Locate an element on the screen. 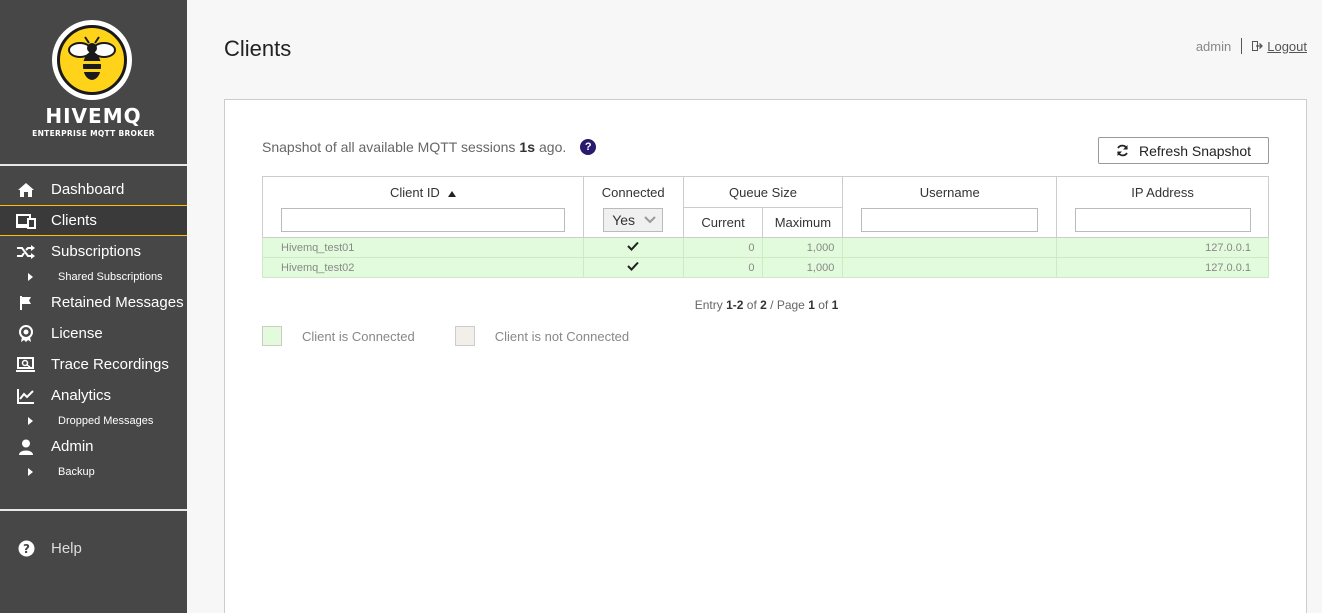  column-header-connected: Connected is located at coordinates (633, 192).